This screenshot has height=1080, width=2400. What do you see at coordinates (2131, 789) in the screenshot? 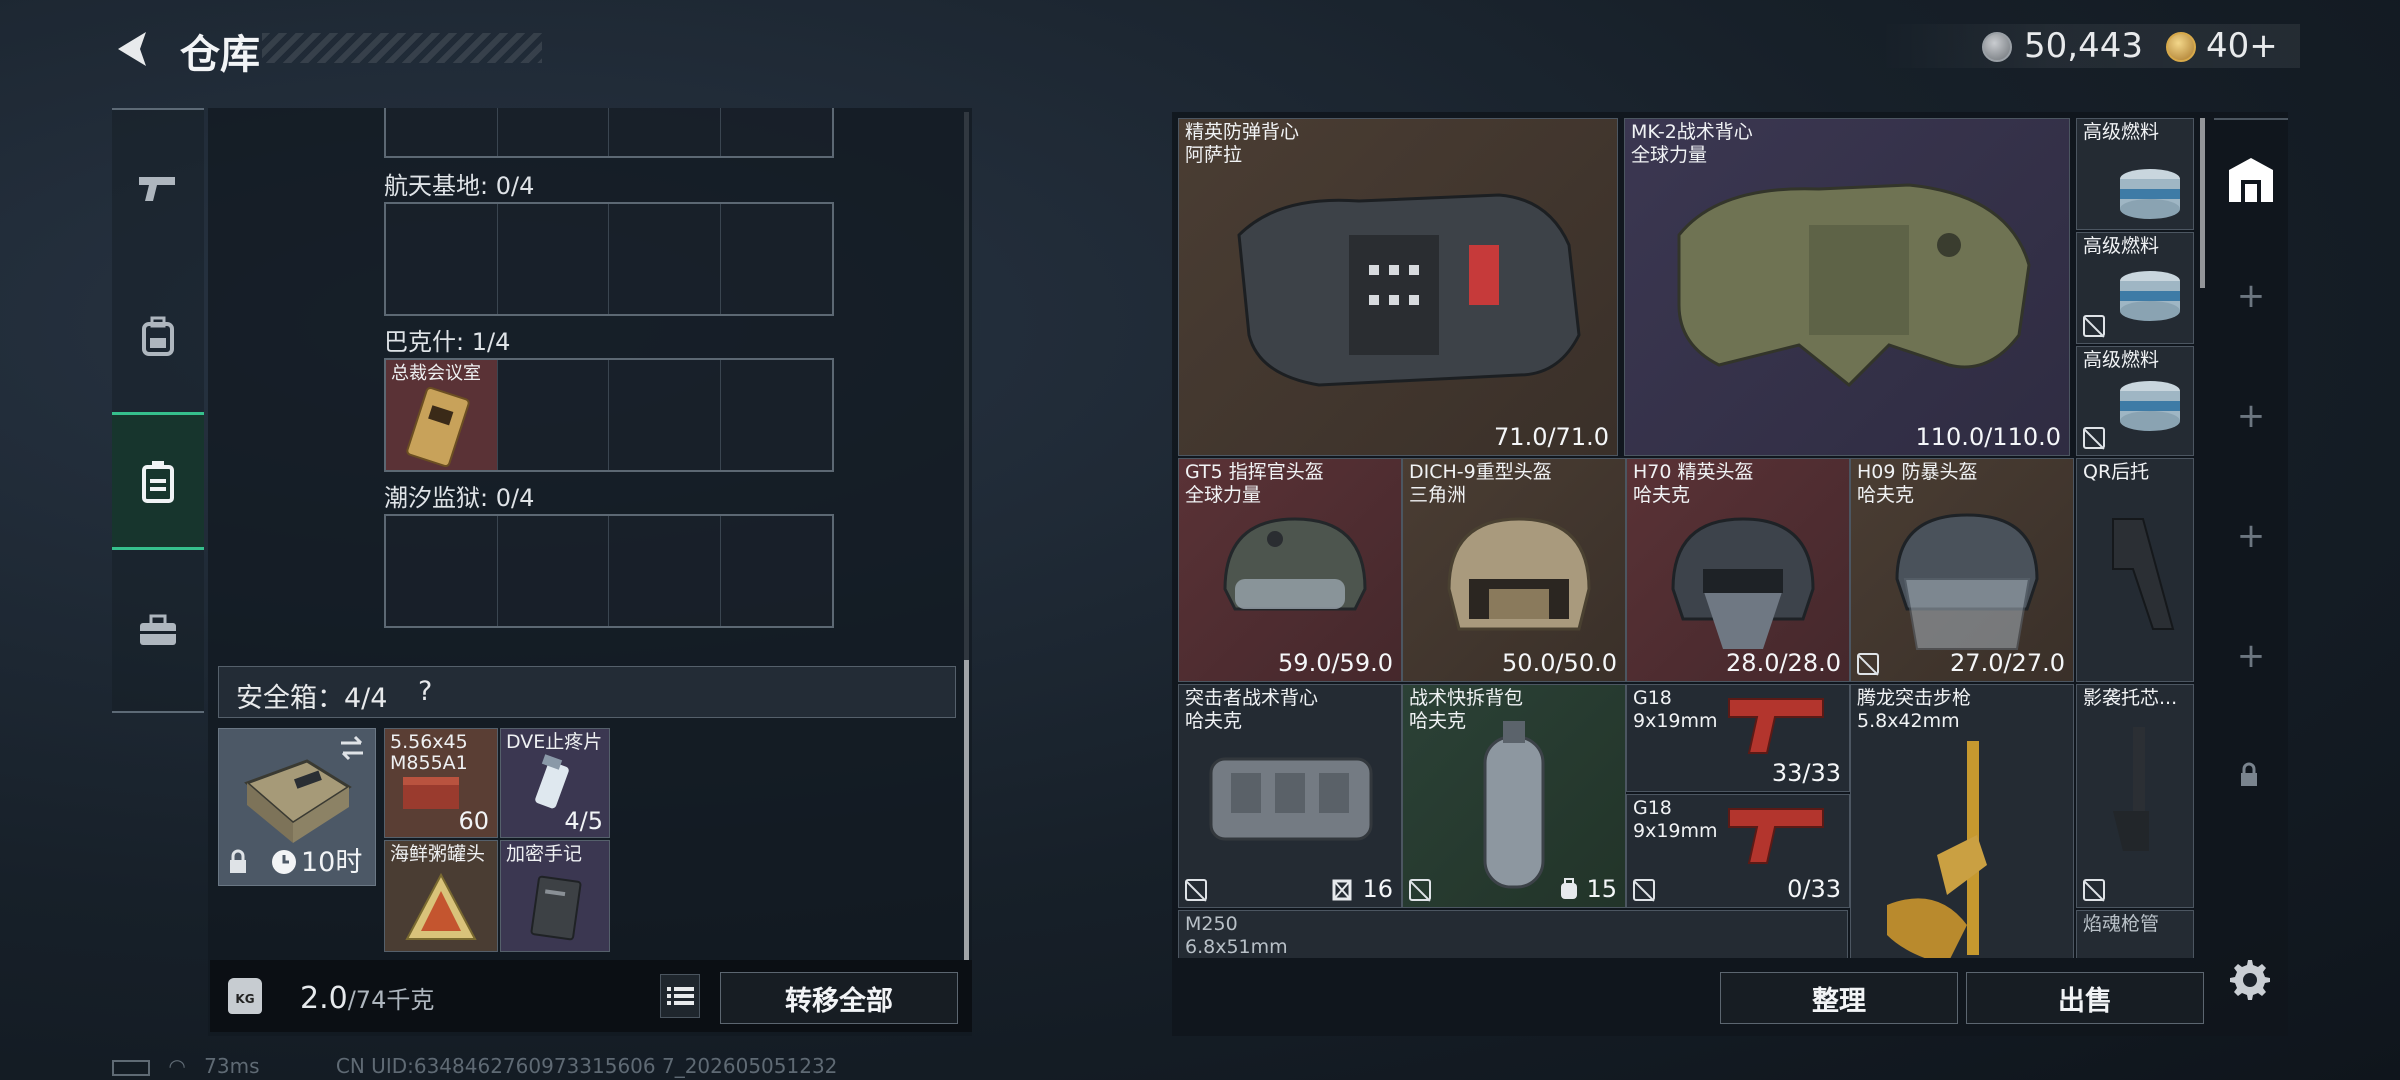
I see `stock-core-icon` at bounding box center [2131, 789].